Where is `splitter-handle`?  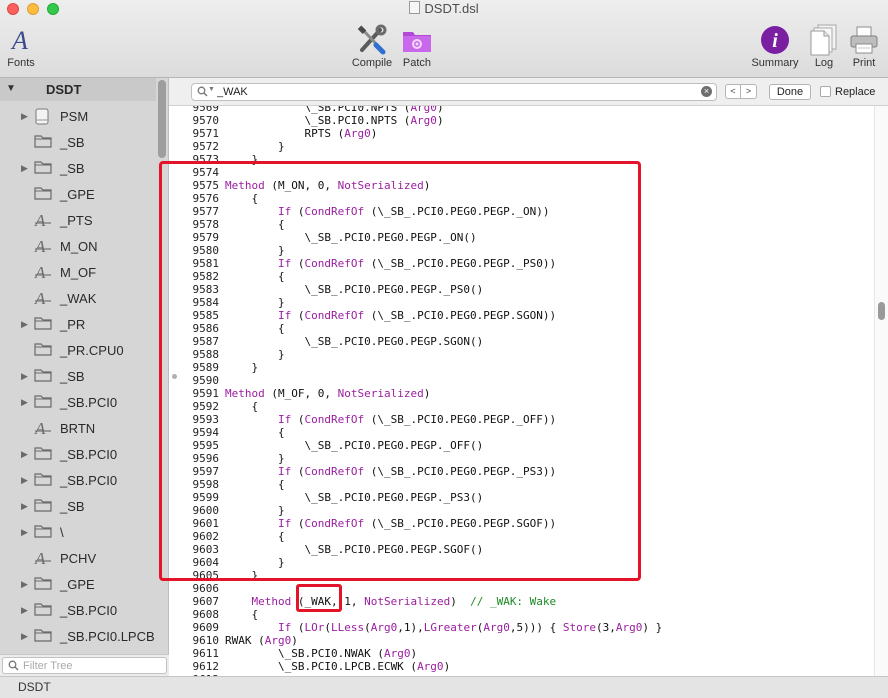
splitter-handle is located at coordinates (174, 376).